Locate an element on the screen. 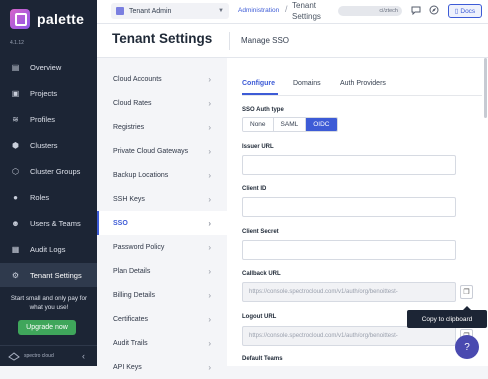 The image size is (488, 379). callback-url-label: Callback URL is located at coordinates (261, 274).